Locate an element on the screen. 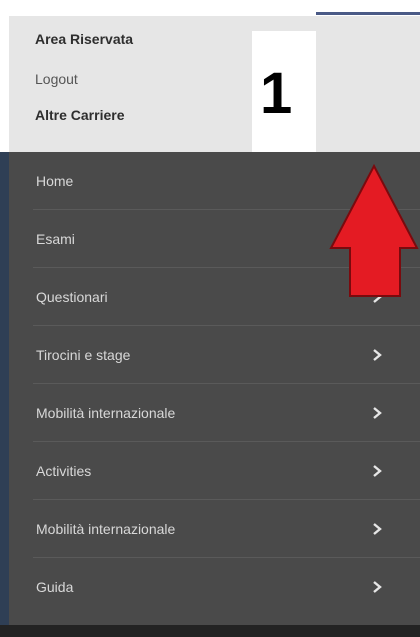 Image resolution: width=420 pixels, height=637 pixels. menu-item-mobilita-internazionale-2: Mobilità internazionale is located at coordinates (214, 529).